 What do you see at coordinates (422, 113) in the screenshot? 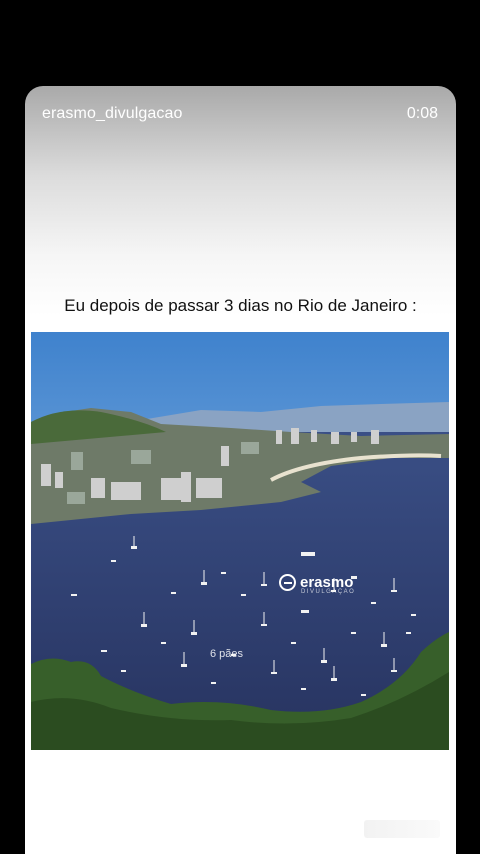
I see `video-timer: 0:08` at bounding box center [422, 113].